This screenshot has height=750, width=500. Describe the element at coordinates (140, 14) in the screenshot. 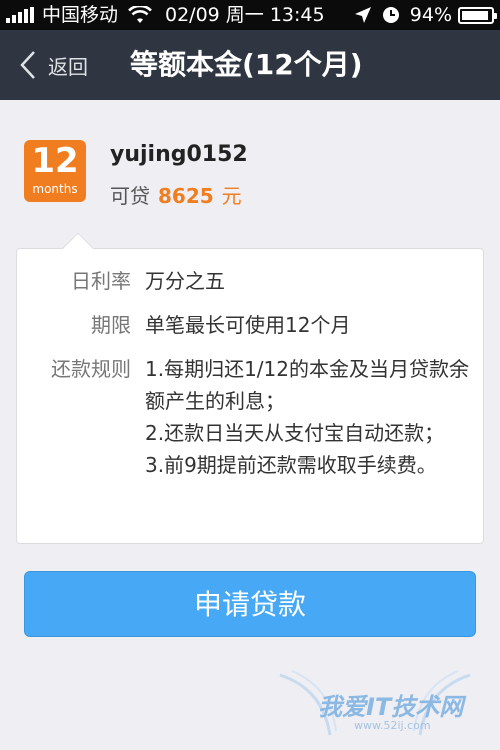

I see `wifi-icon` at that location.